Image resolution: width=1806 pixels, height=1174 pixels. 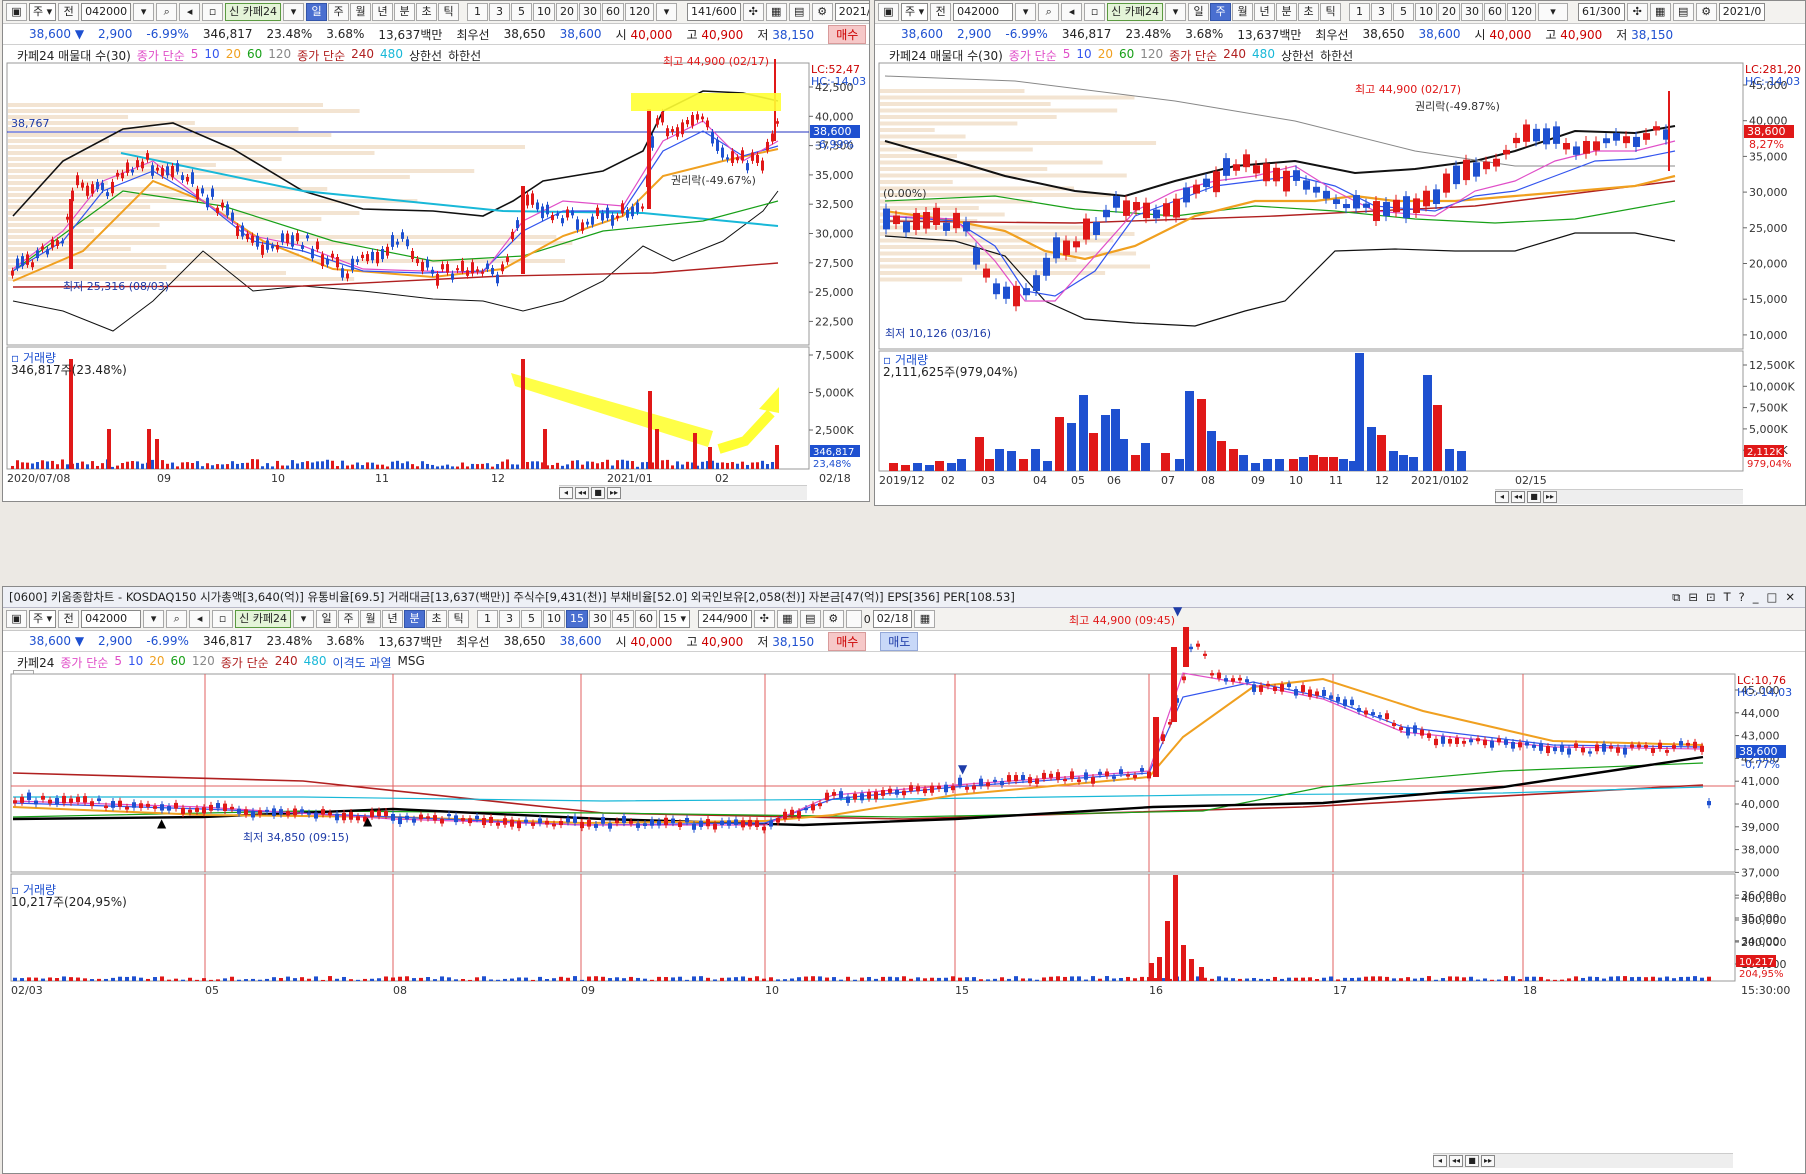 What do you see at coordinates (902, 480) in the screenshot?
I see `date-axis-label: 2019/12` at bounding box center [902, 480].